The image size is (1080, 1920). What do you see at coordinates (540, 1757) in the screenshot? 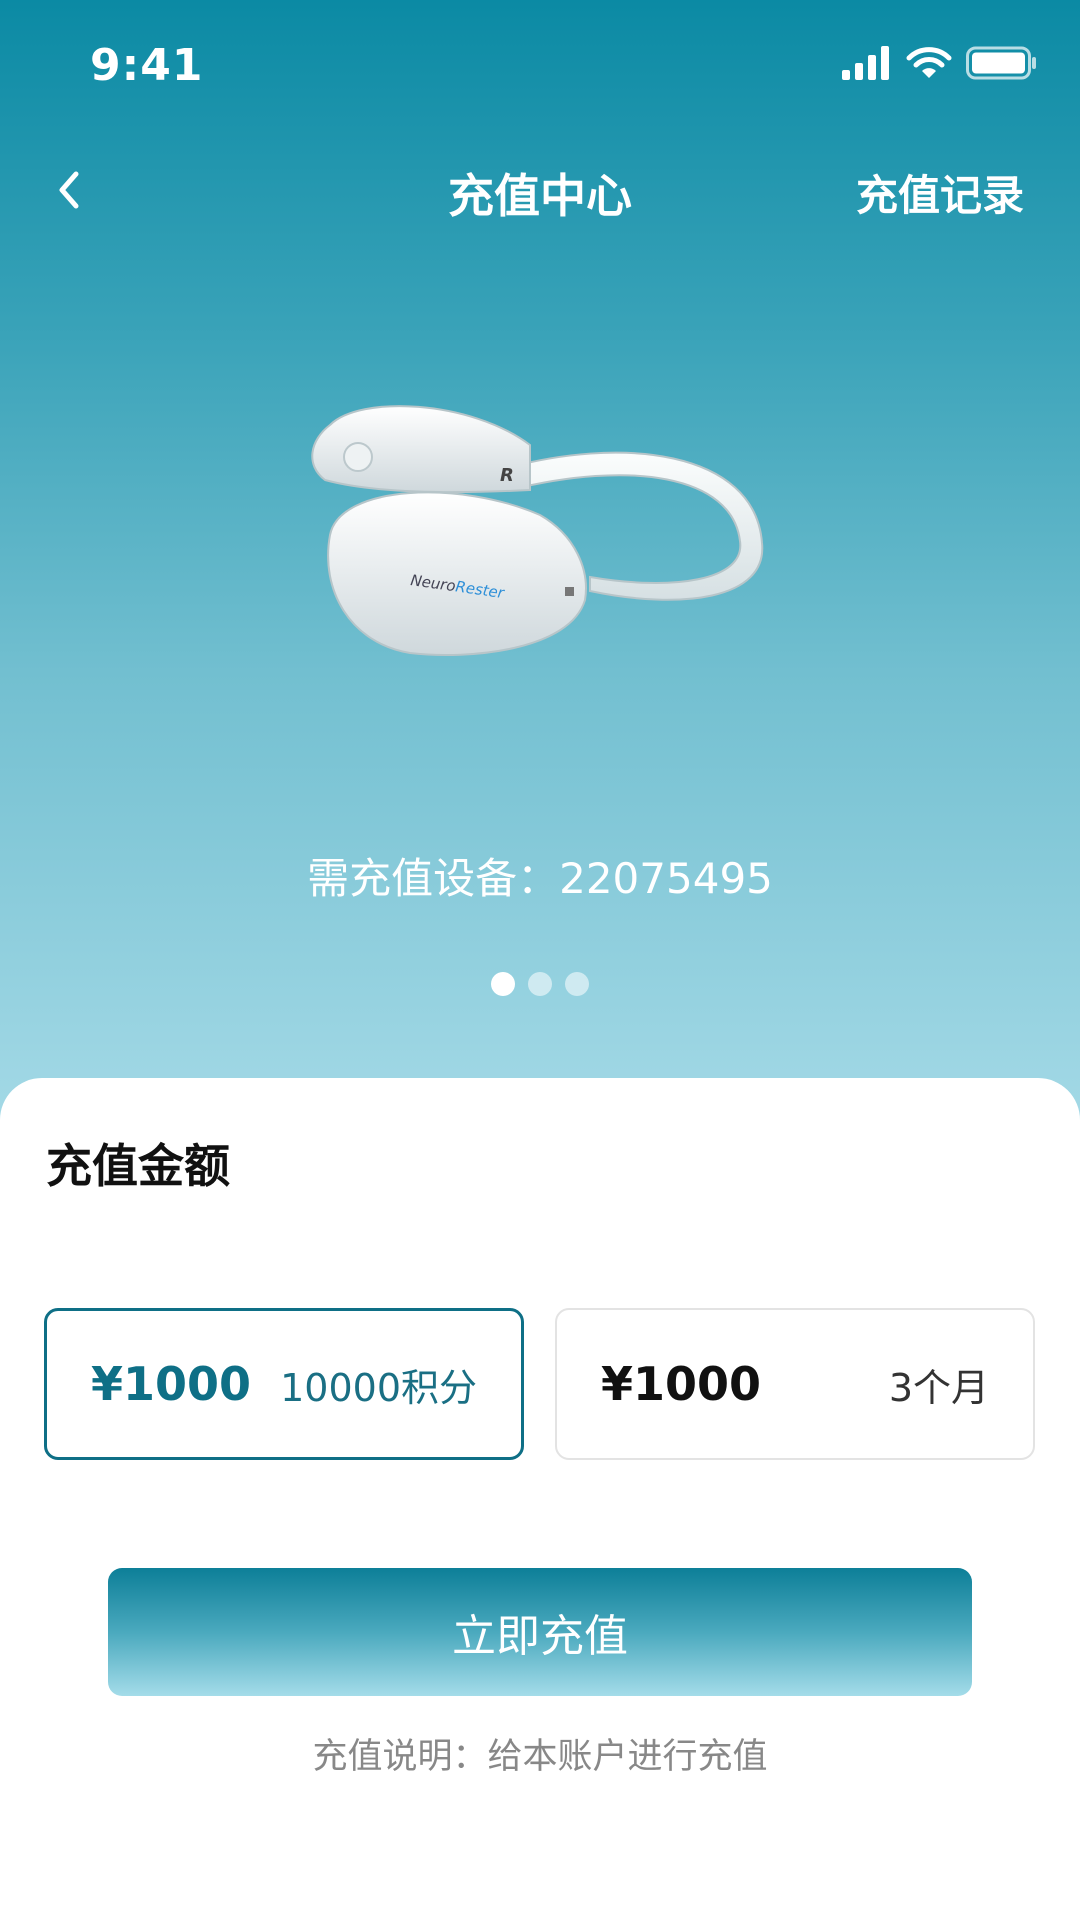
I see `recharge-note: 充值说明：给本账户进行充值` at bounding box center [540, 1757].